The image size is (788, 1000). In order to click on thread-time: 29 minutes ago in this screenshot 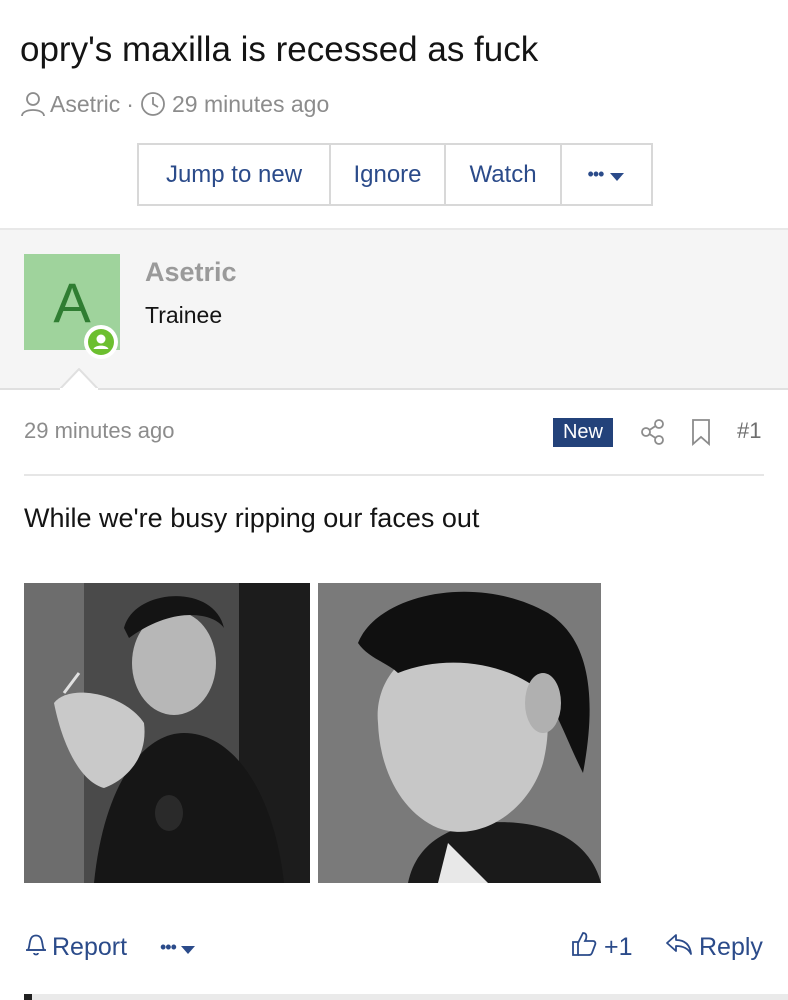, I will do `click(250, 104)`.